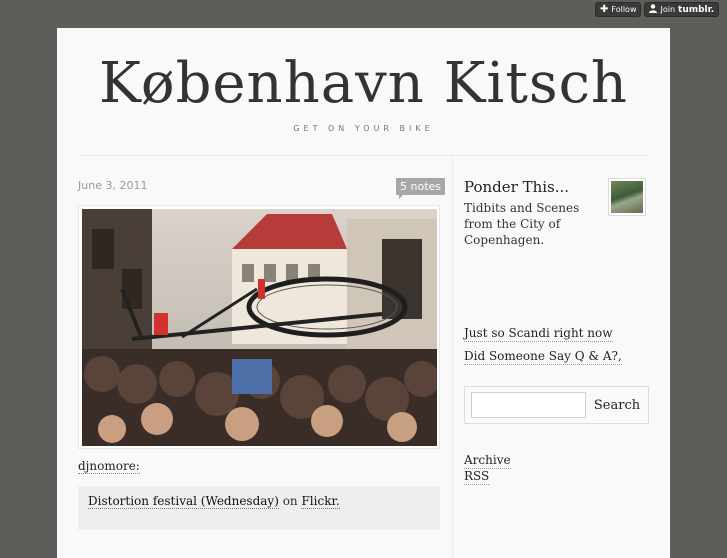  Describe the element at coordinates (183, 501) in the screenshot. I see `quote-link: Distortion festival (Wednesday)` at that location.